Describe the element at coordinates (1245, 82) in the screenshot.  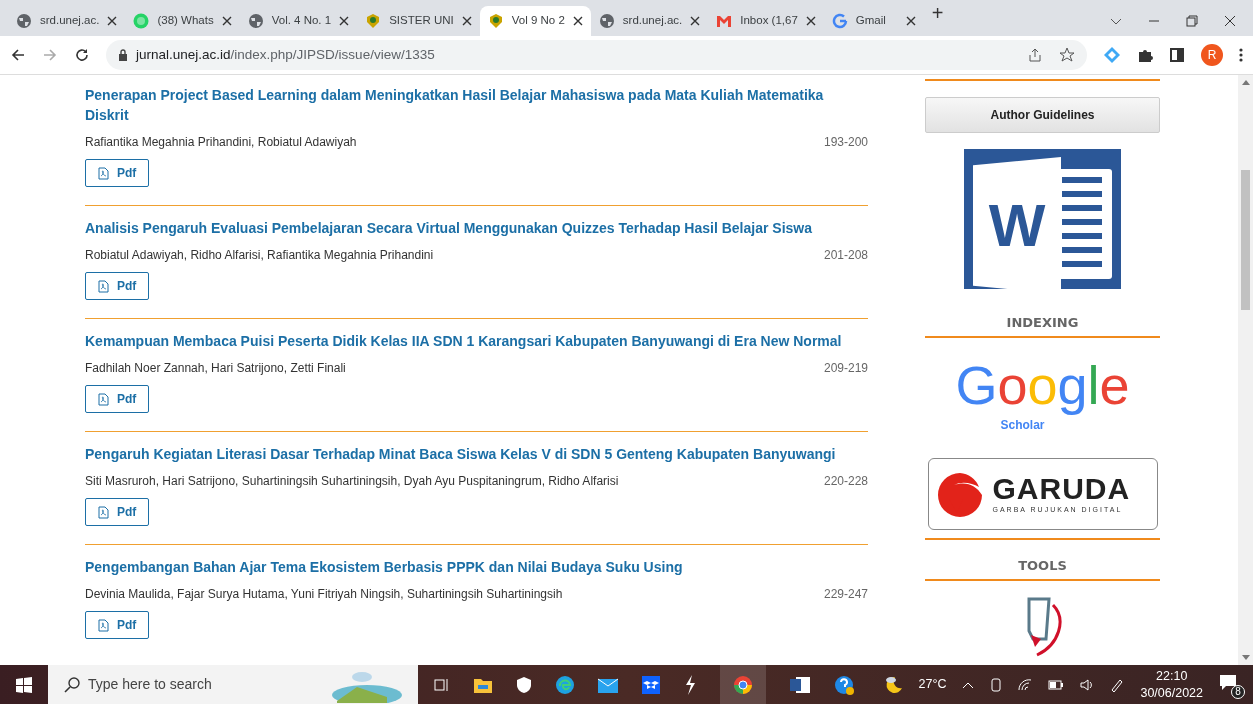
I see `scroll-up-icon` at that location.